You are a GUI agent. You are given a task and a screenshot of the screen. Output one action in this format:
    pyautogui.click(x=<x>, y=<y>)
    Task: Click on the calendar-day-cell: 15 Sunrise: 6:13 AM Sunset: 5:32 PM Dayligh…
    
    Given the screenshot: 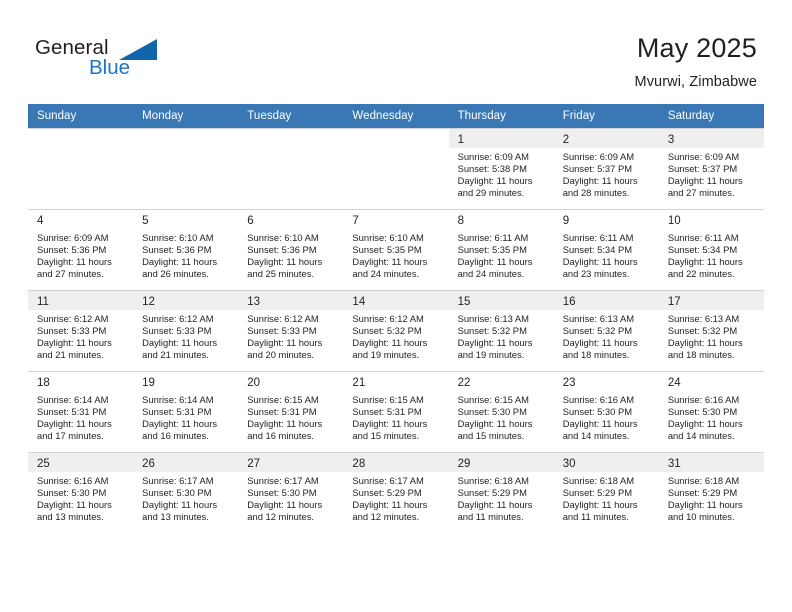 What is the action you would take?
    pyautogui.click(x=501, y=331)
    